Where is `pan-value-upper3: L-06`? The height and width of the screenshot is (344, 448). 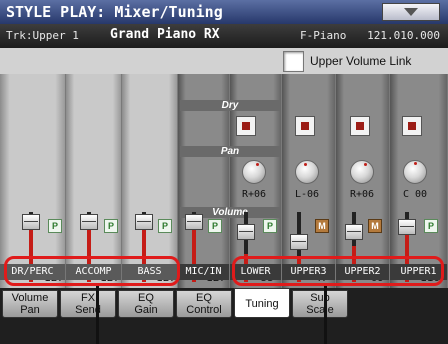 pan-value-upper3: L-06 is located at coordinates (307, 194).